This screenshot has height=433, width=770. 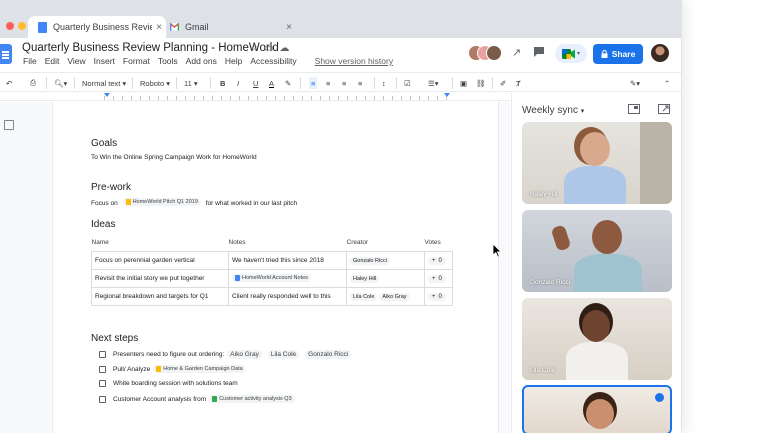 I want to click on idea-name: Regional breakdown and targets for Q1, so click(x=160, y=296).